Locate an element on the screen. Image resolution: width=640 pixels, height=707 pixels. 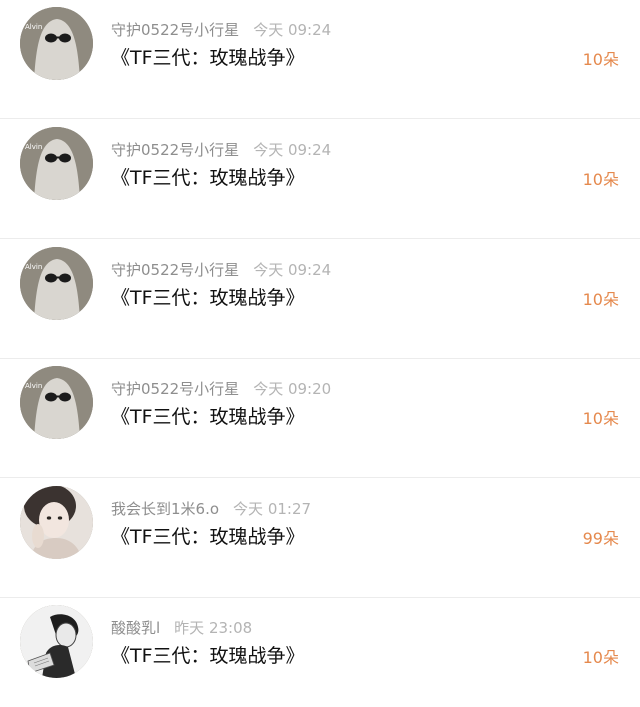
flower-count: 99朵 is located at coordinates (600, 538).